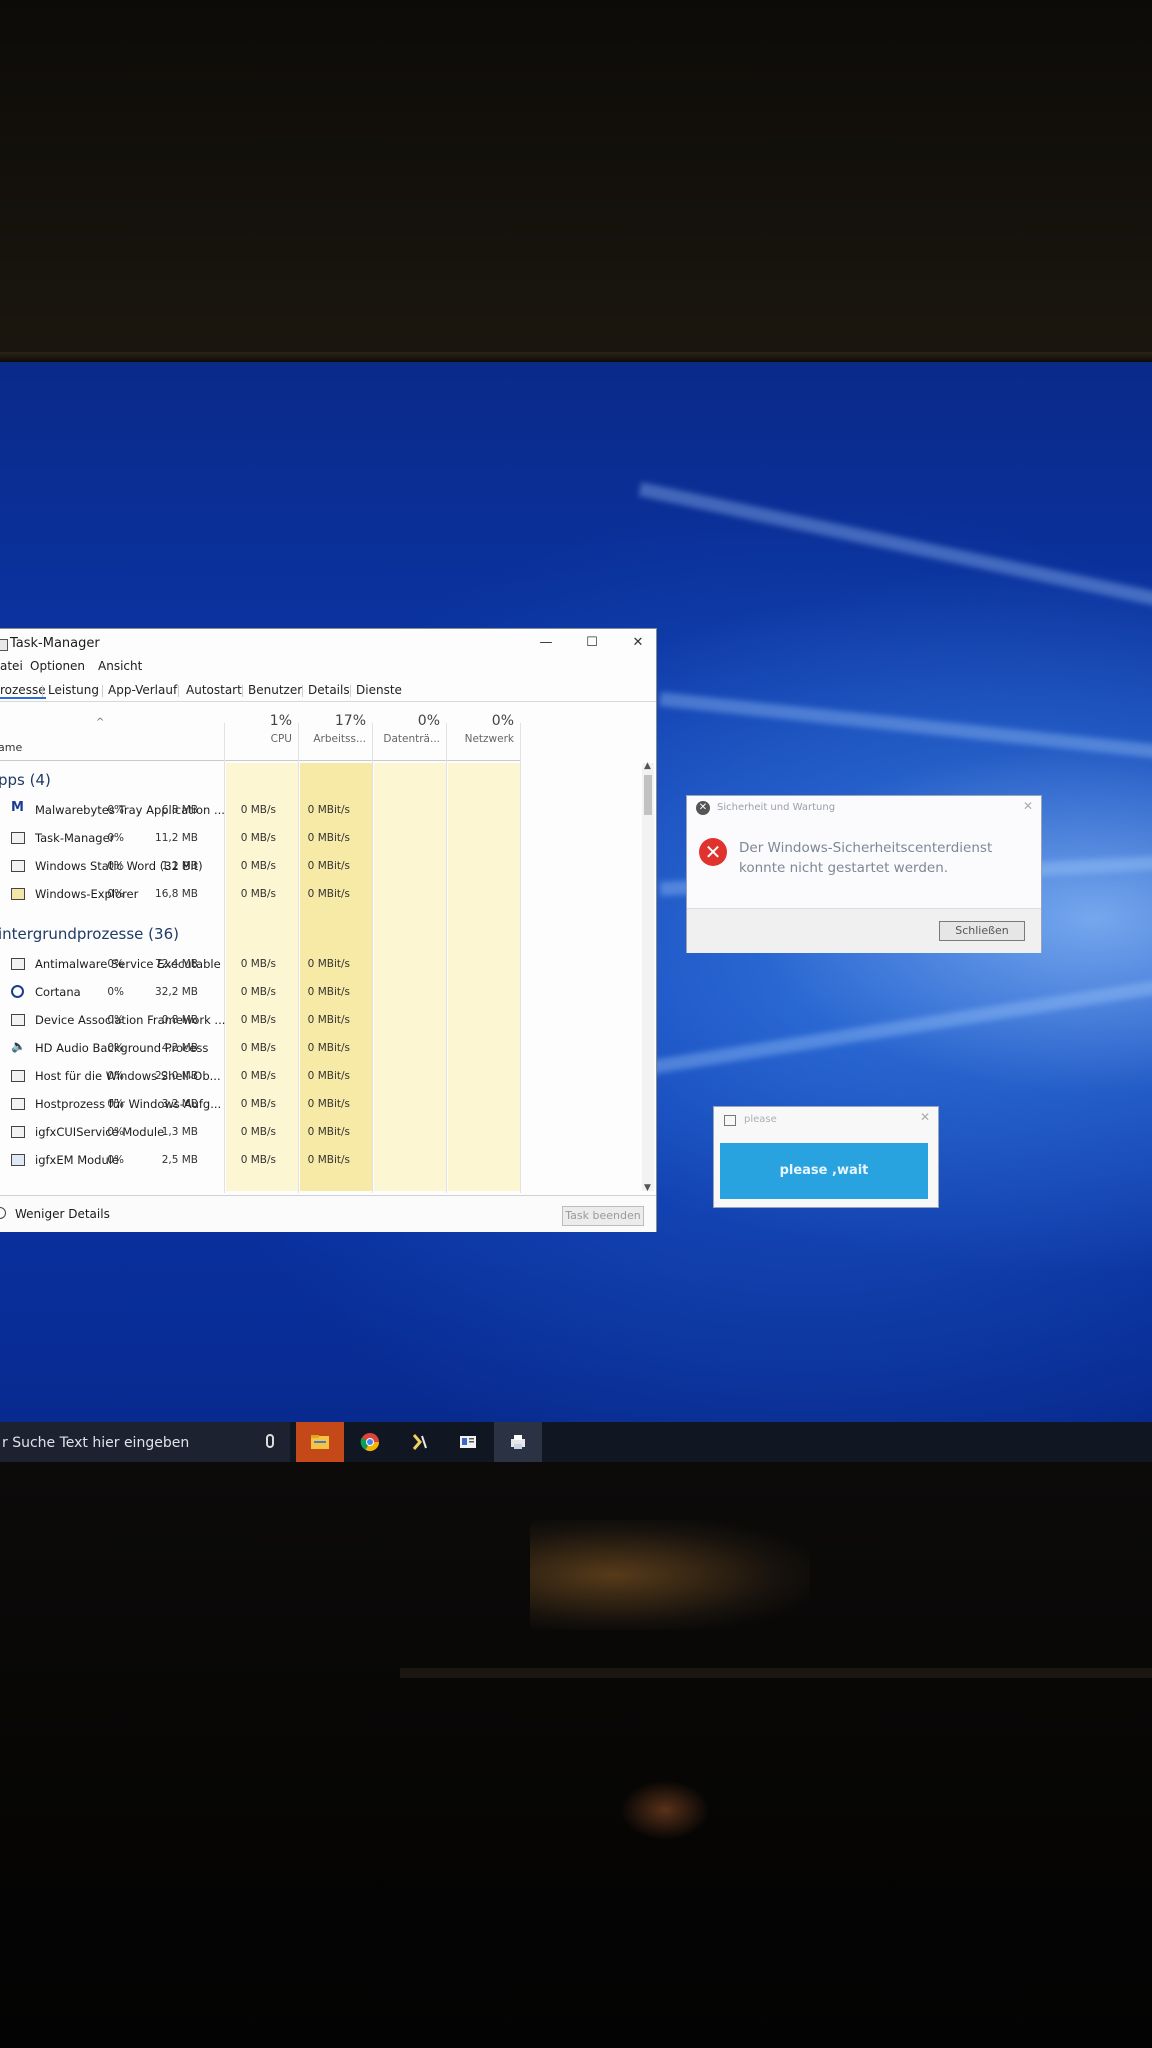 This screenshot has height=2048, width=1152. I want to click on group-header-apps: Apps (4), so click(25, 780).